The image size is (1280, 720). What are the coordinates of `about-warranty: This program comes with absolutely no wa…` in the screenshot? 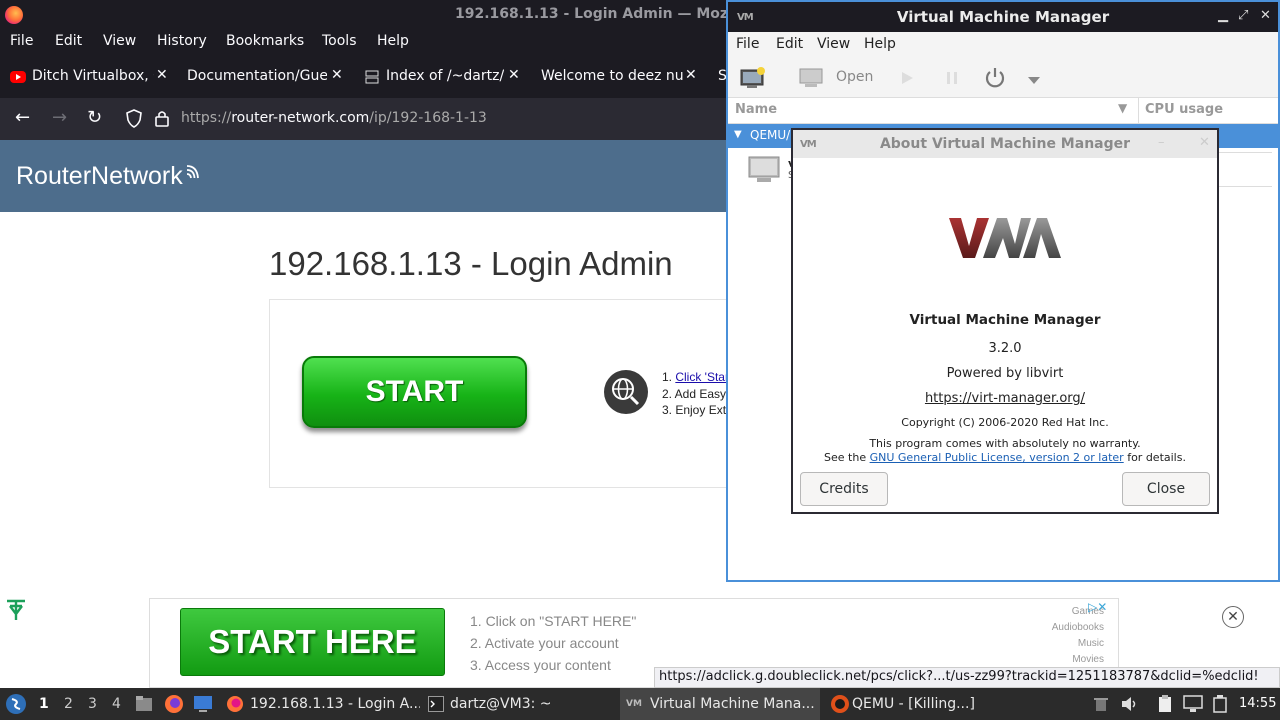 It's located at (1005, 443).